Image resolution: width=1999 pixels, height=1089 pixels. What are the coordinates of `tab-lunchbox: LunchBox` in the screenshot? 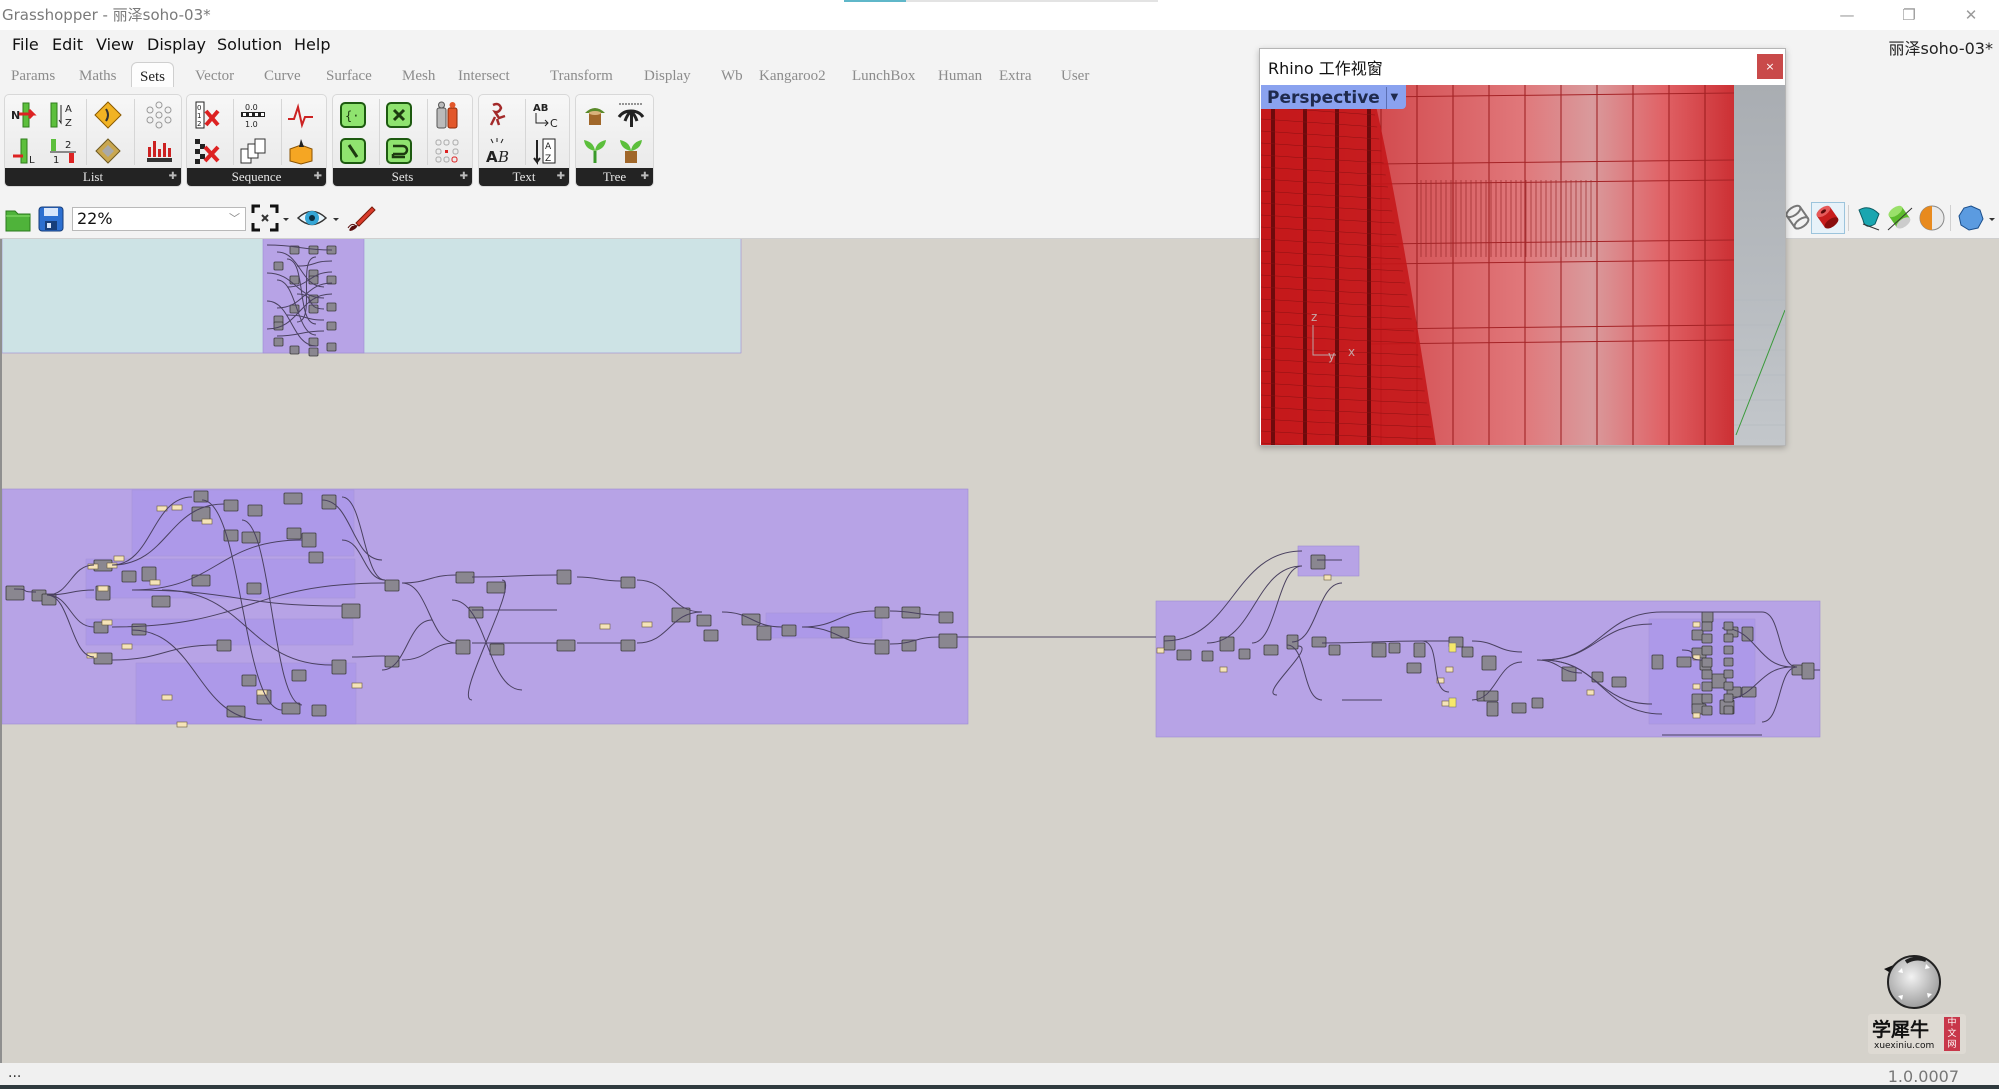 It's located at (883, 78).